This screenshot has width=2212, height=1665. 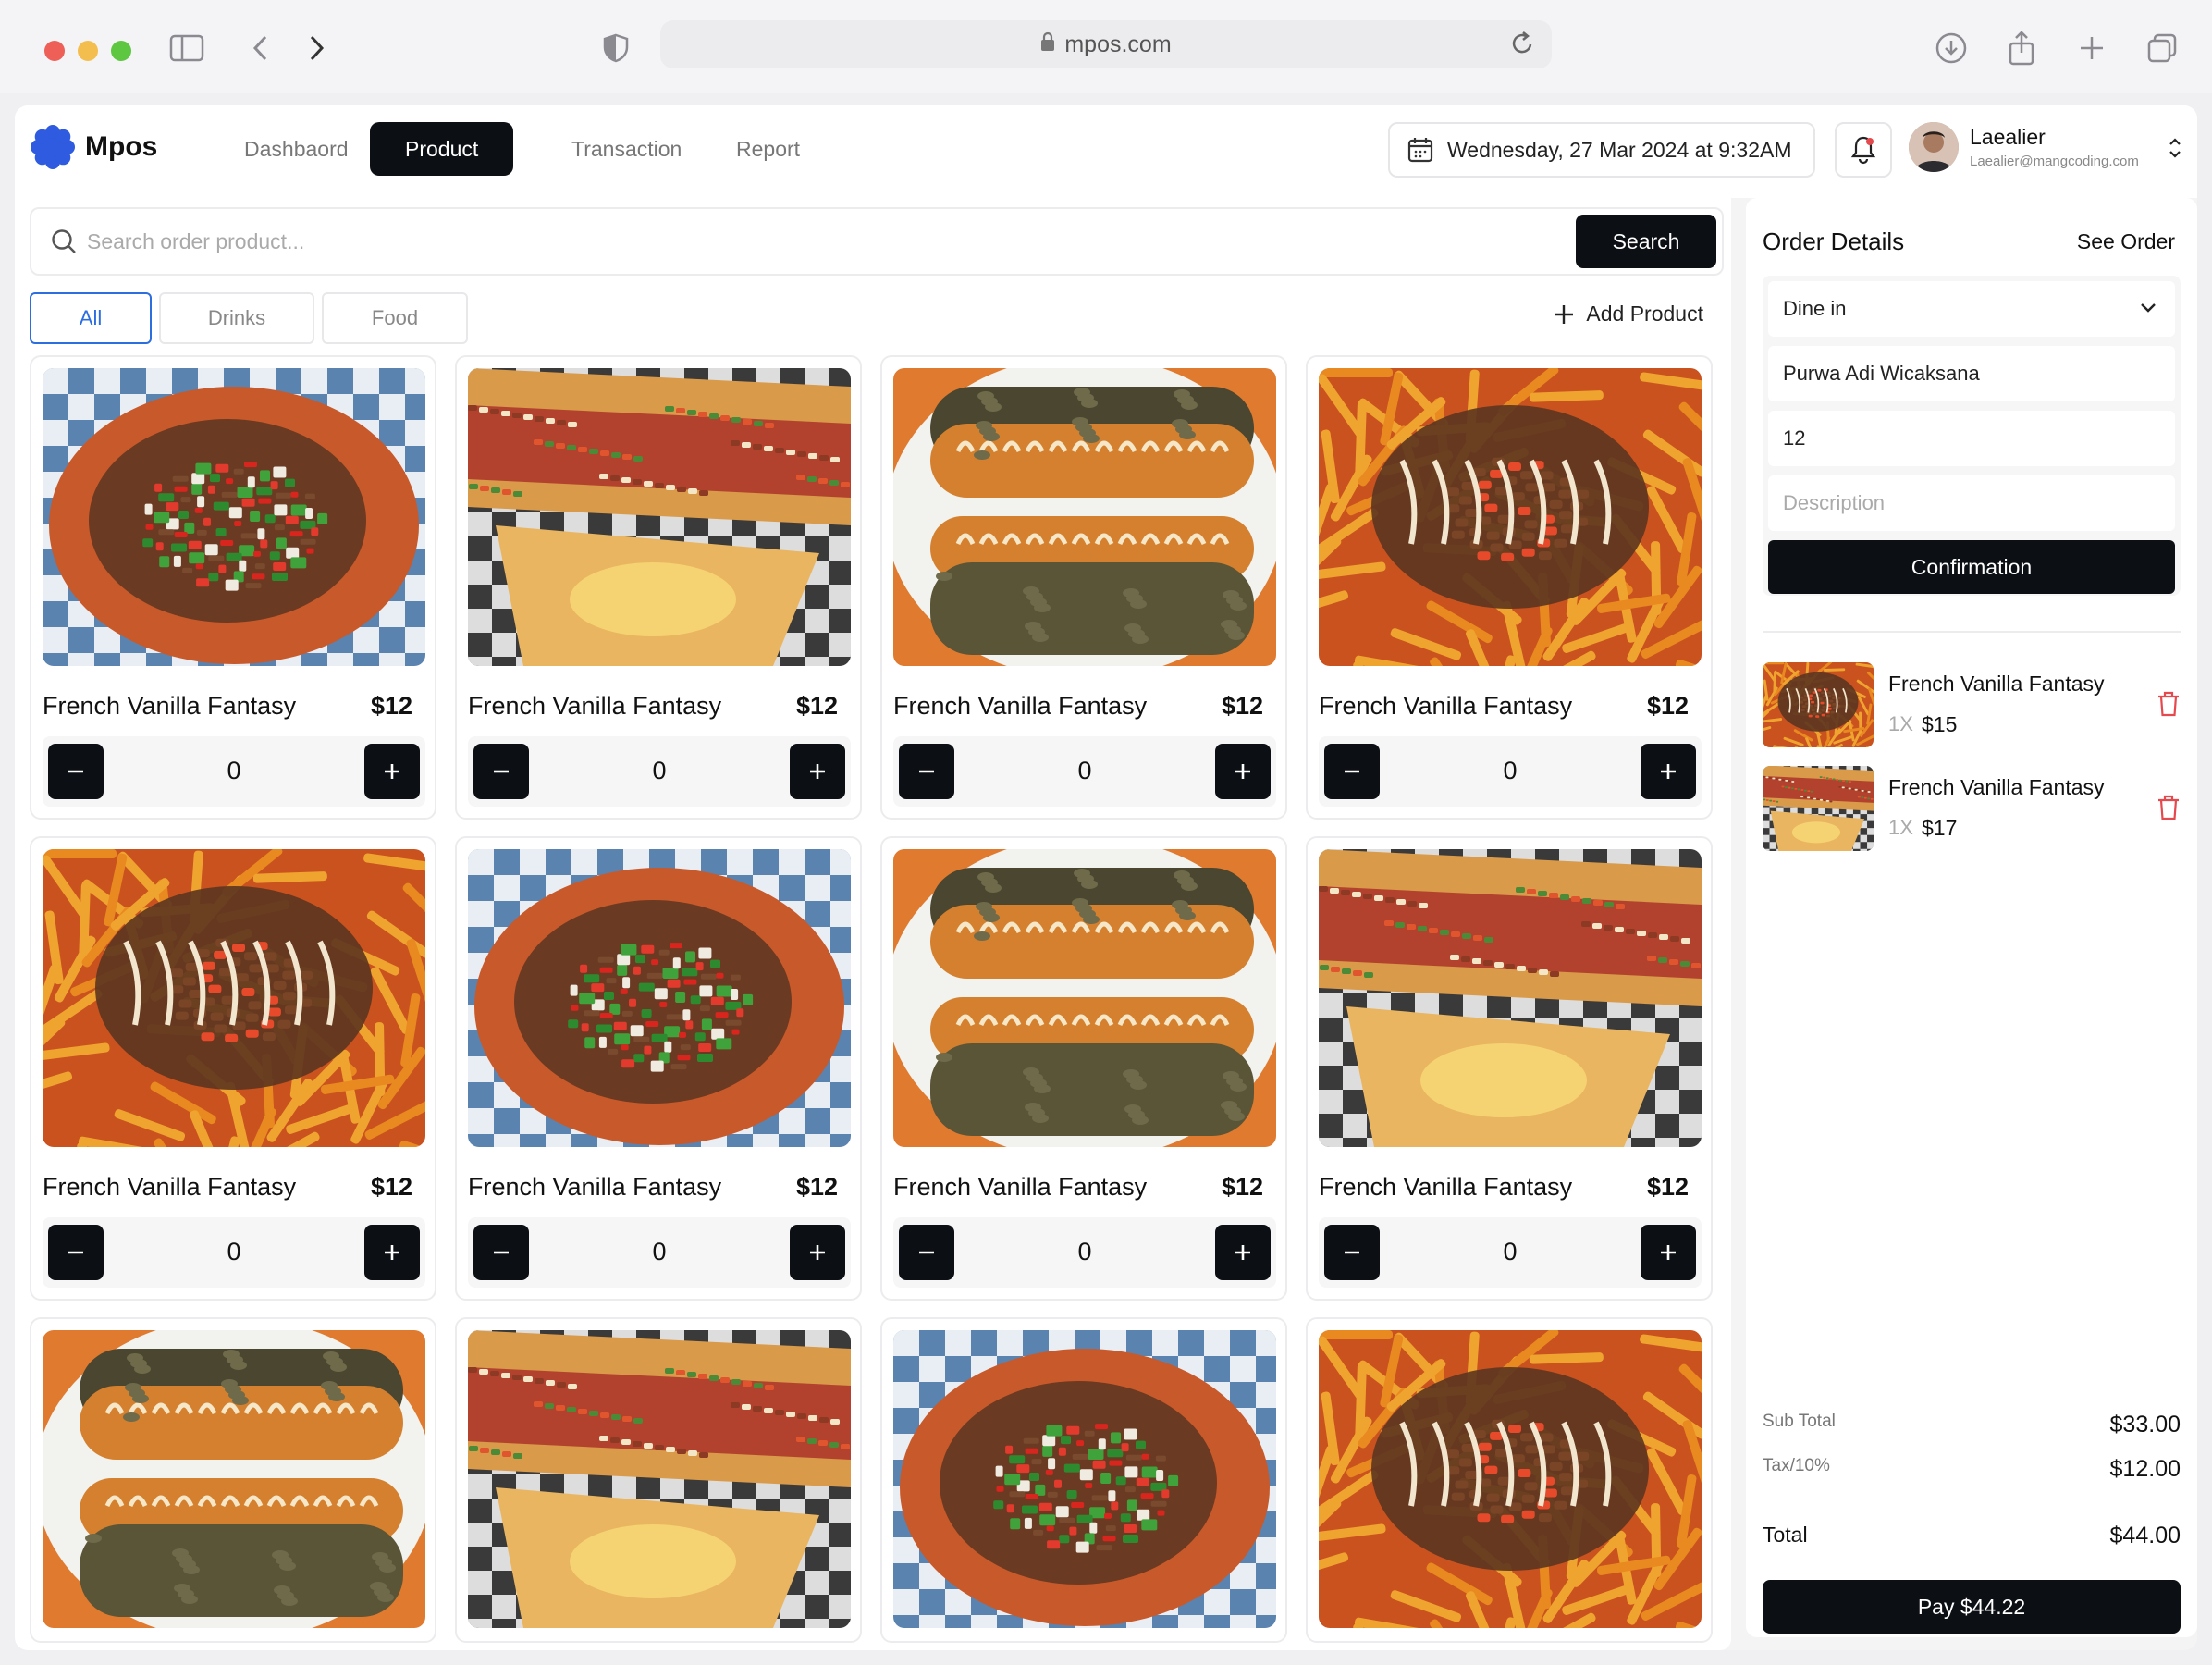 What do you see at coordinates (1106, 44) in the screenshot?
I see `address-bar: mpos.com` at bounding box center [1106, 44].